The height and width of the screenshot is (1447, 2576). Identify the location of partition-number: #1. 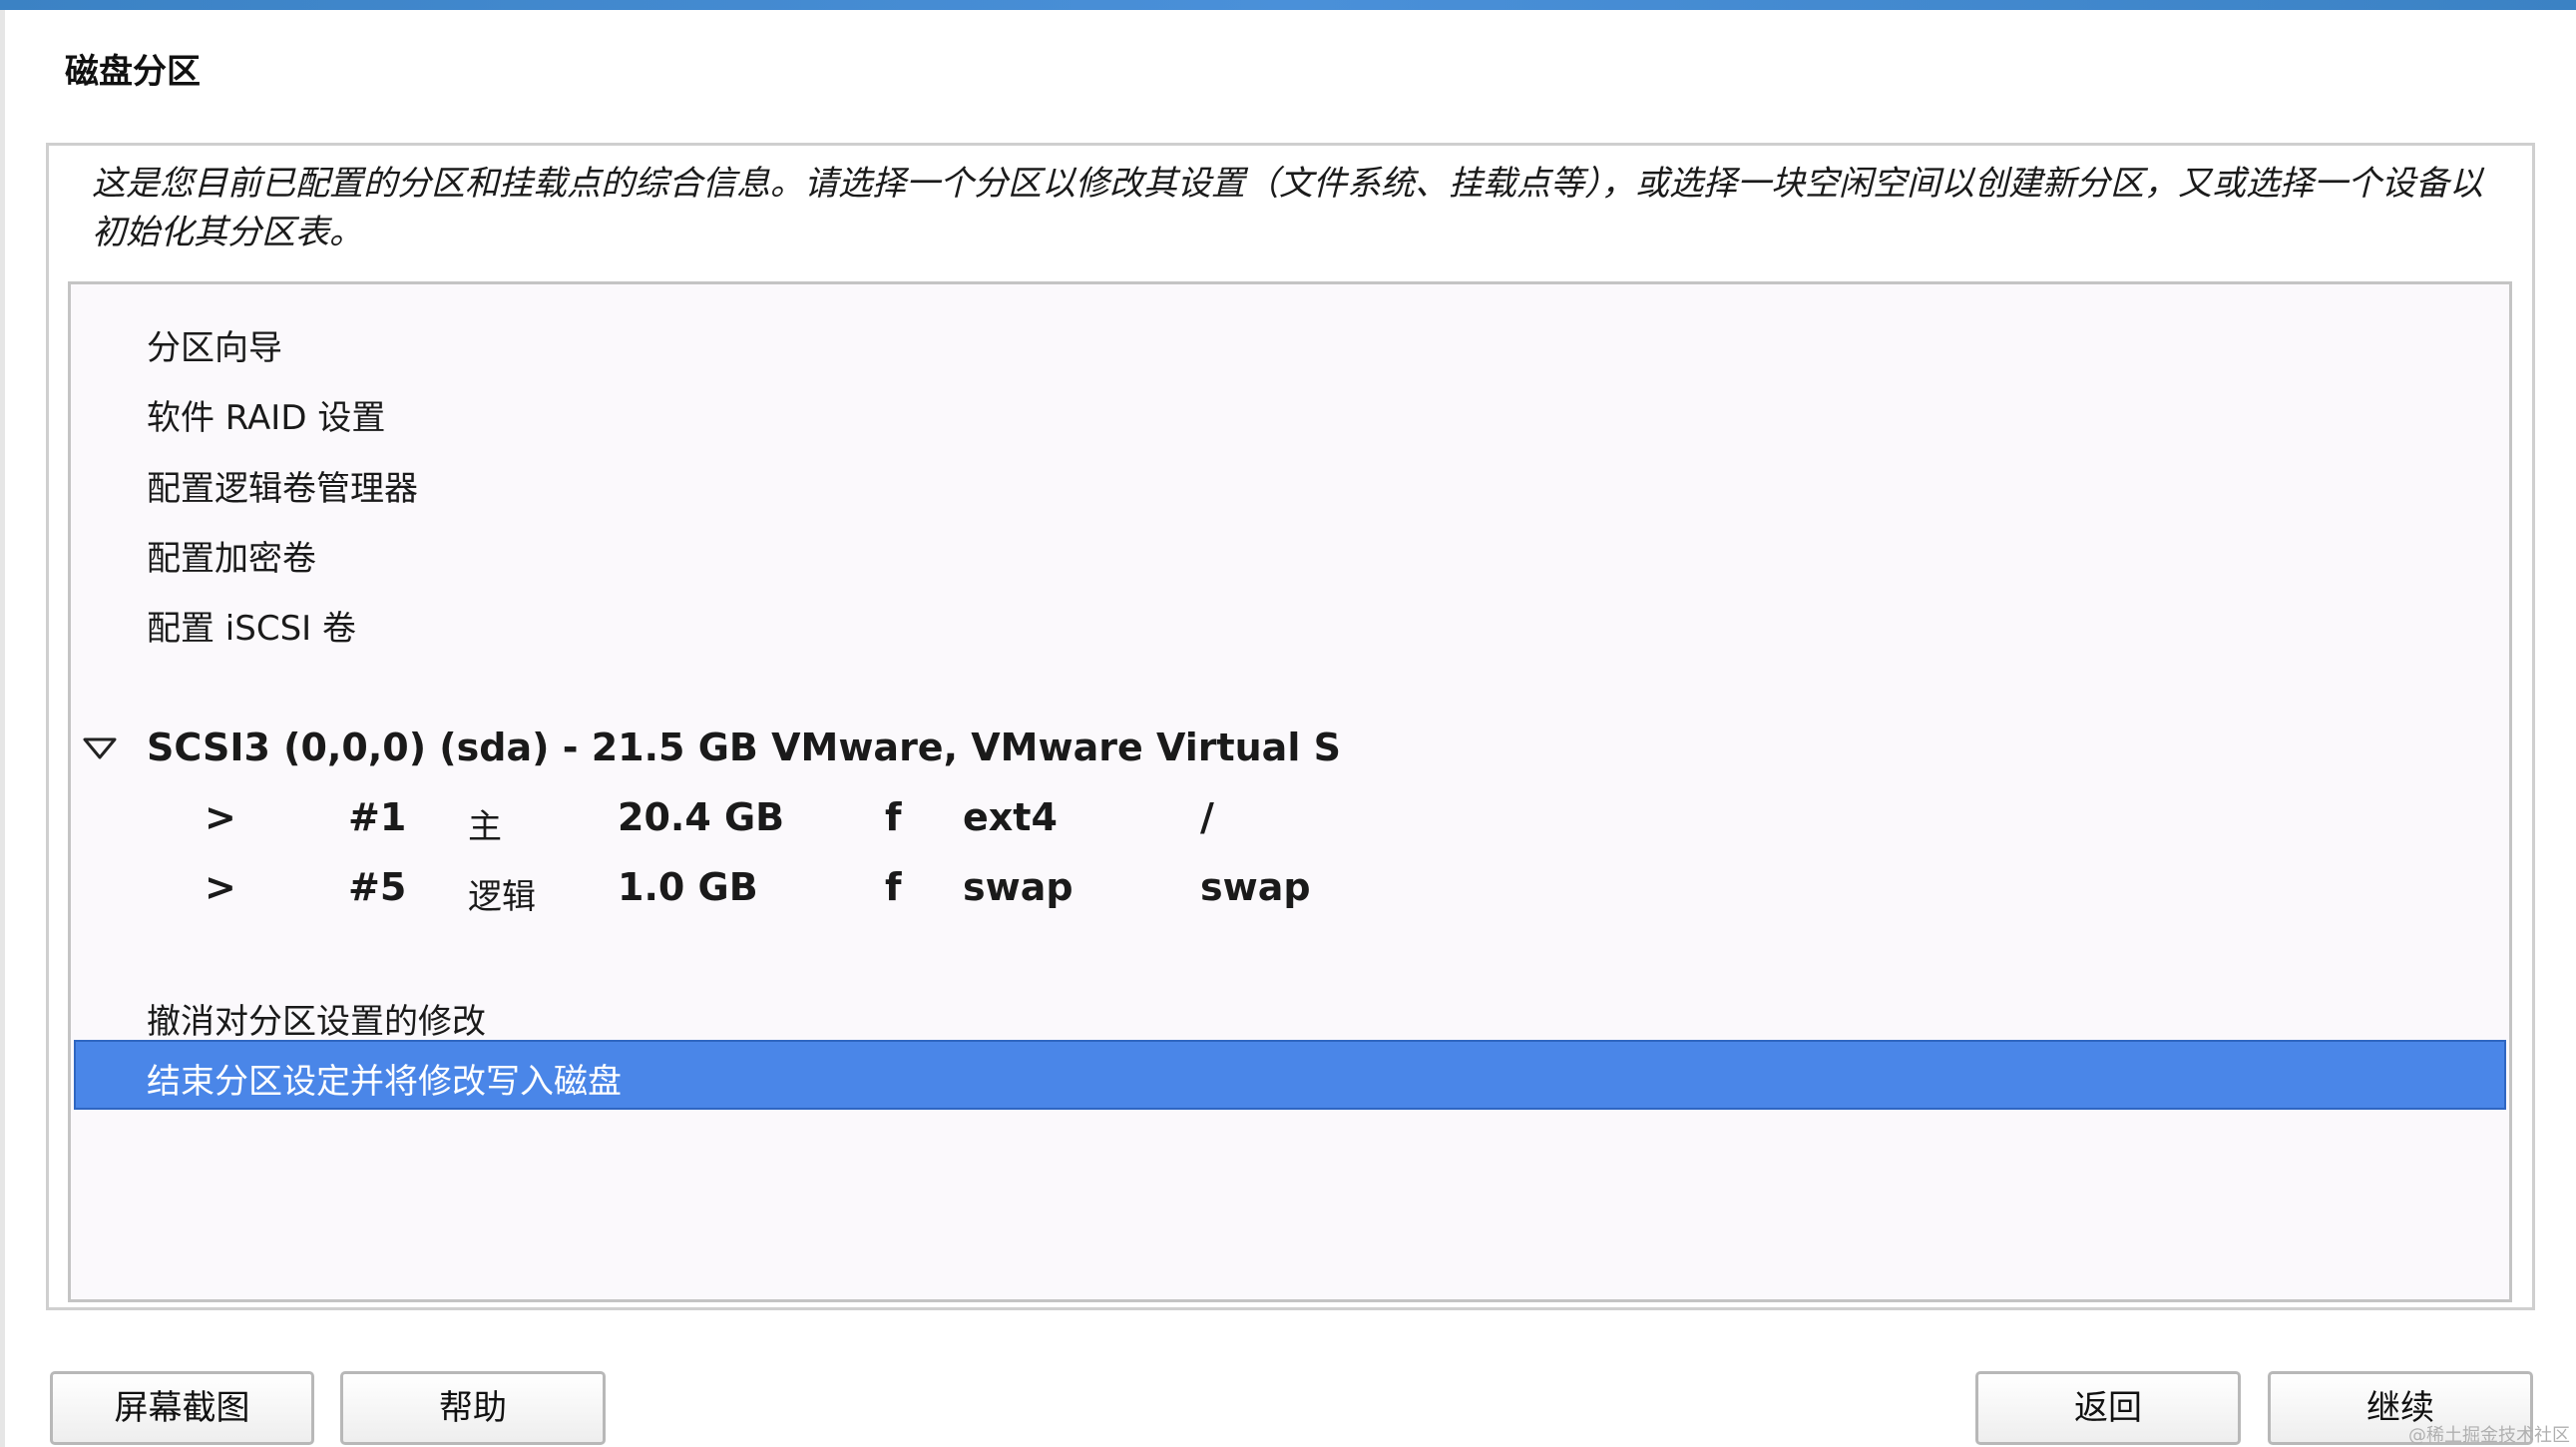
(377, 817).